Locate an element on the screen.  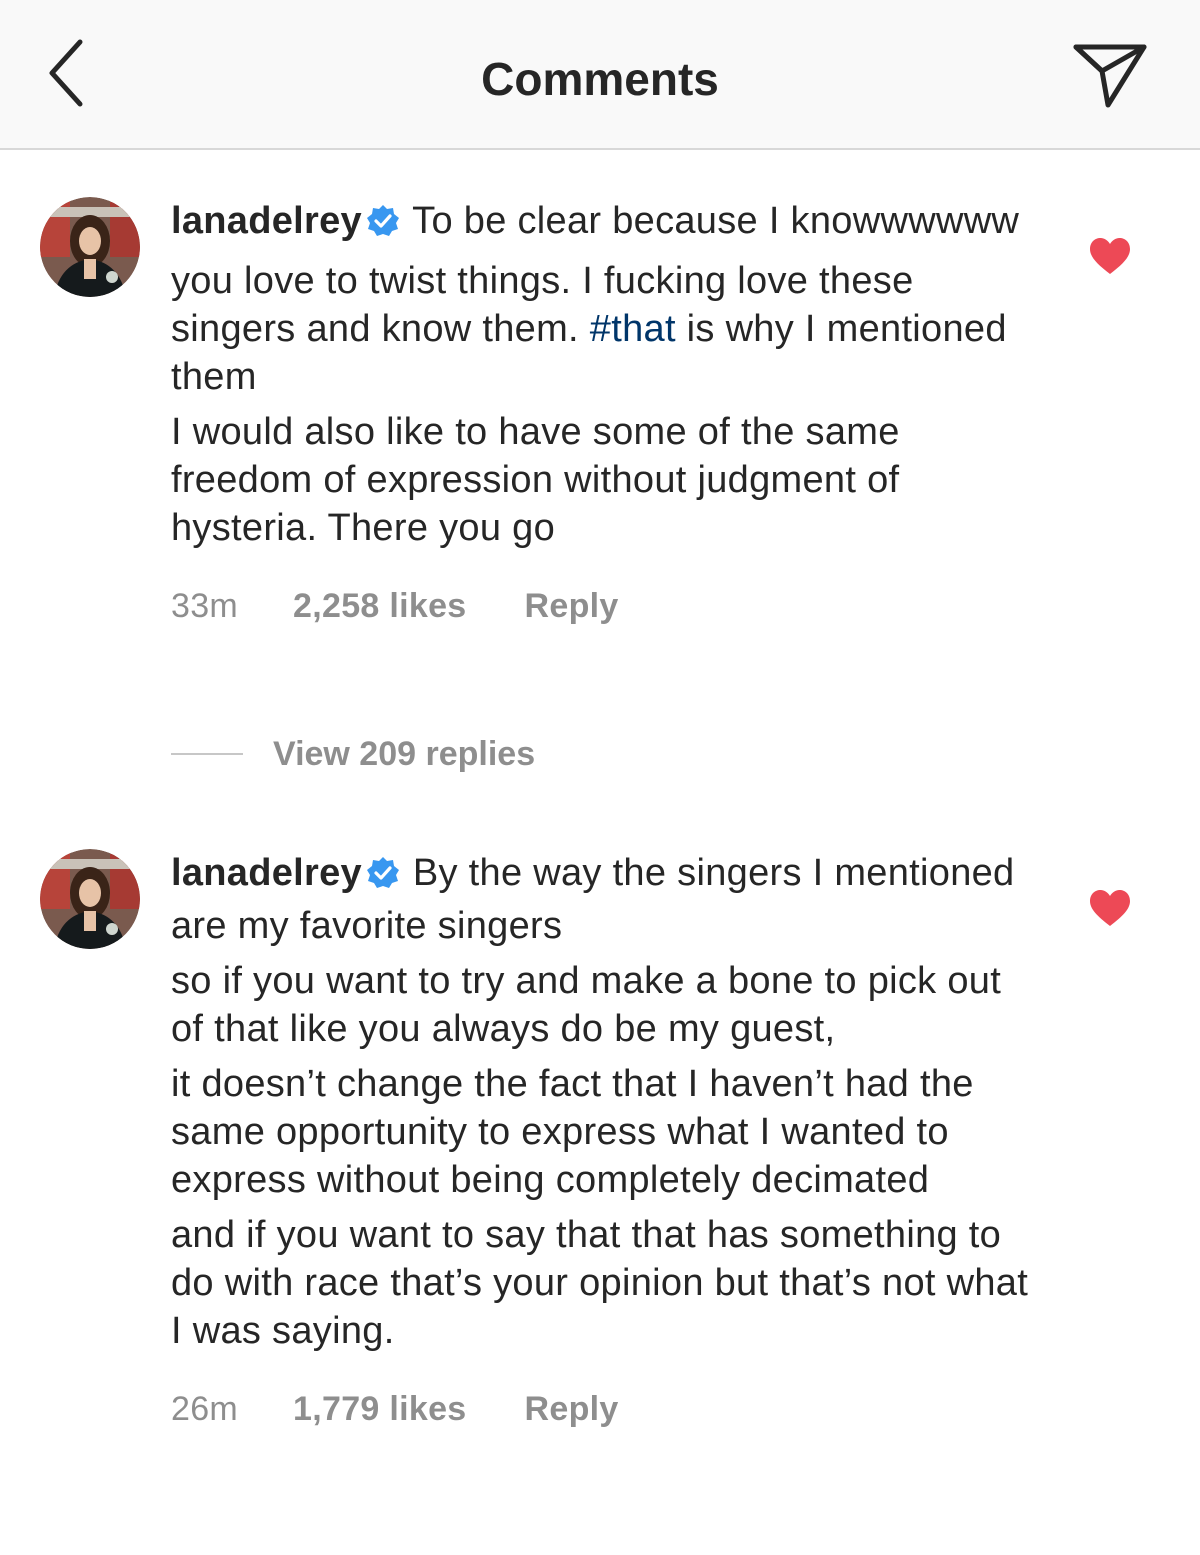
share-button is located at coordinates (1110, 76).